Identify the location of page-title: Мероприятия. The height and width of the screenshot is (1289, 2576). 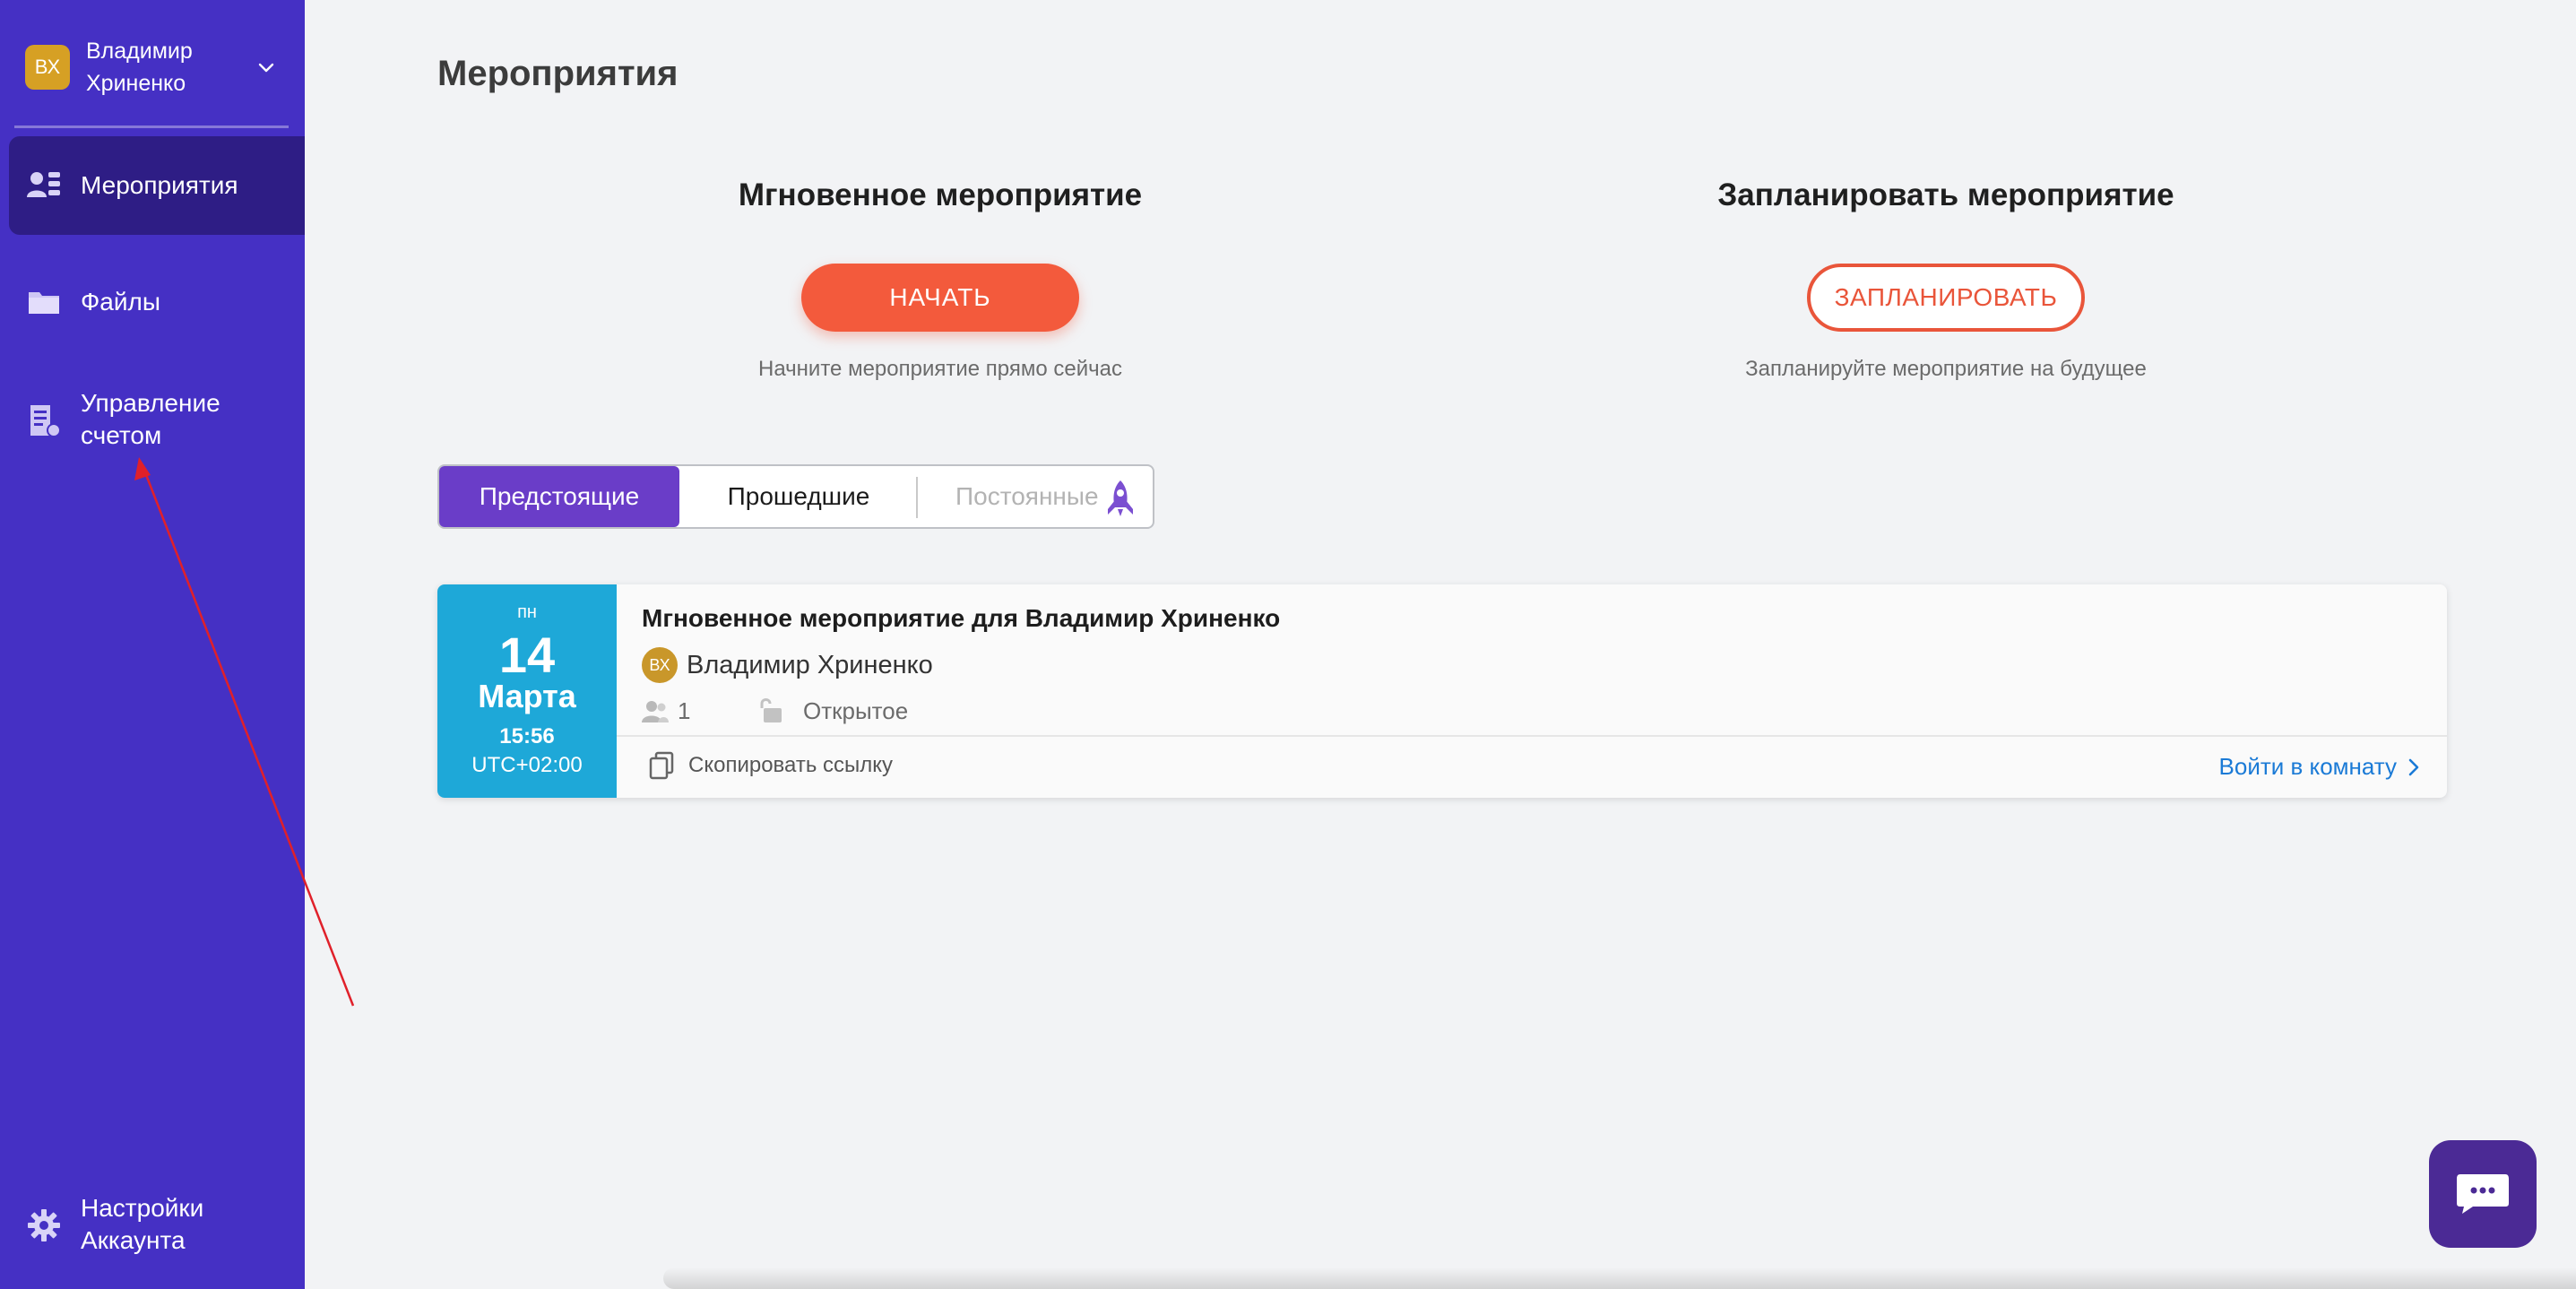
(558, 73).